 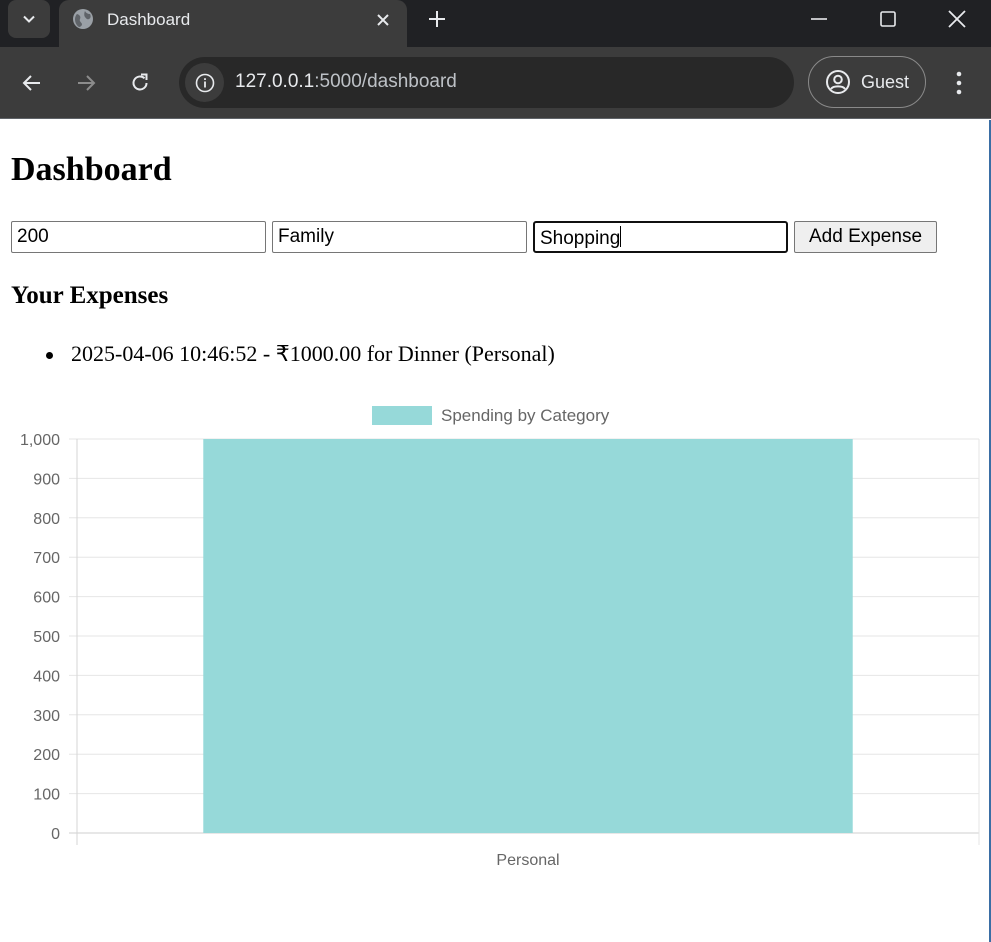 I want to click on add-expense-button: Add Expense, so click(x=865, y=237).